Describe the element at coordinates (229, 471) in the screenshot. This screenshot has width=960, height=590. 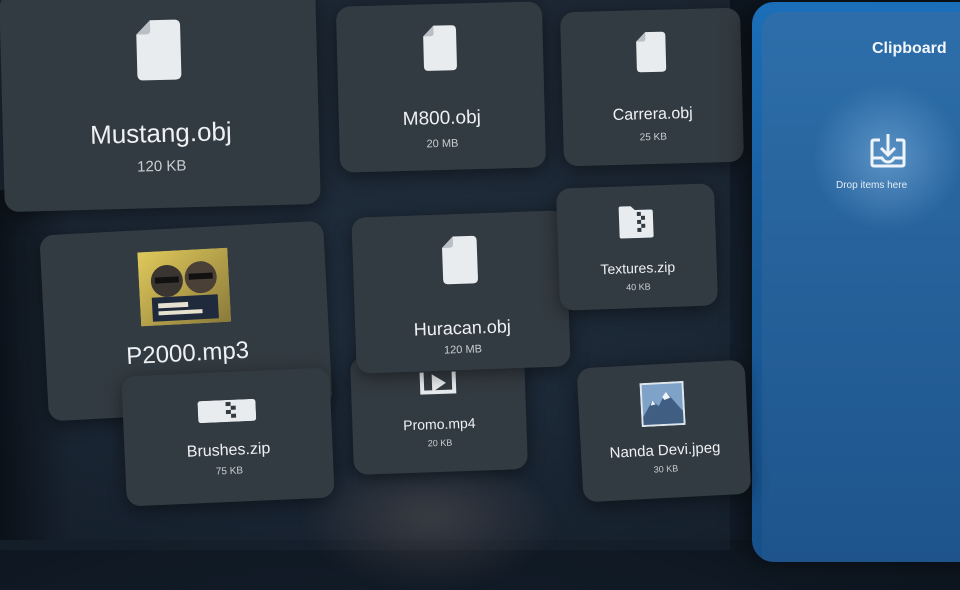
I see `file-size: 75 KB` at that location.